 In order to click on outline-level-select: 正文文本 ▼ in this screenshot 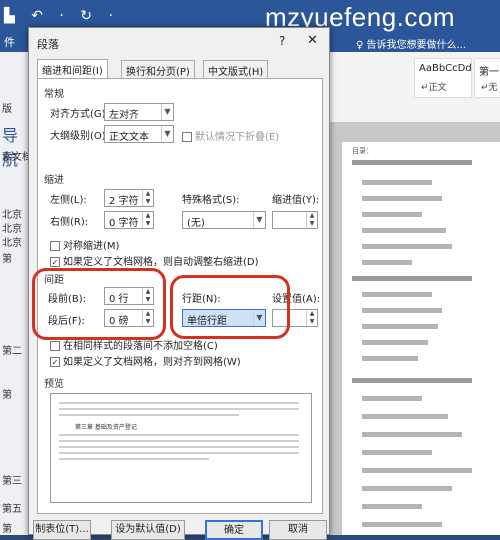, I will do `click(139, 134)`.